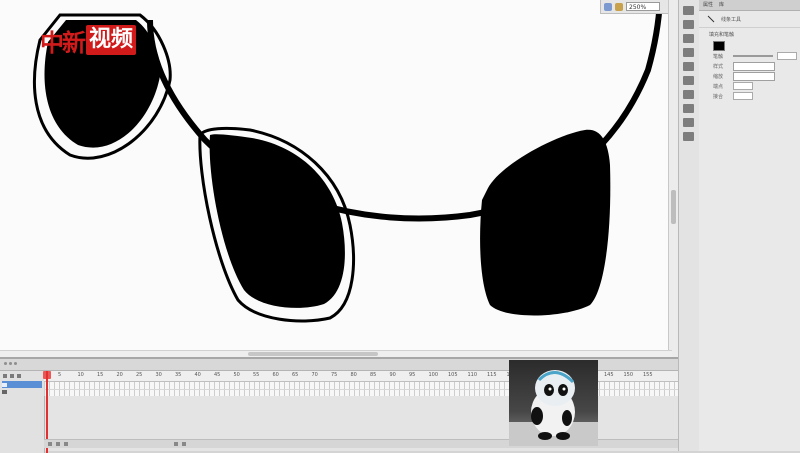 This screenshot has height=453, width=800. Describe the element at coordinates (314, 375) in the screenshot. I see `frame-number: 70` at that location.